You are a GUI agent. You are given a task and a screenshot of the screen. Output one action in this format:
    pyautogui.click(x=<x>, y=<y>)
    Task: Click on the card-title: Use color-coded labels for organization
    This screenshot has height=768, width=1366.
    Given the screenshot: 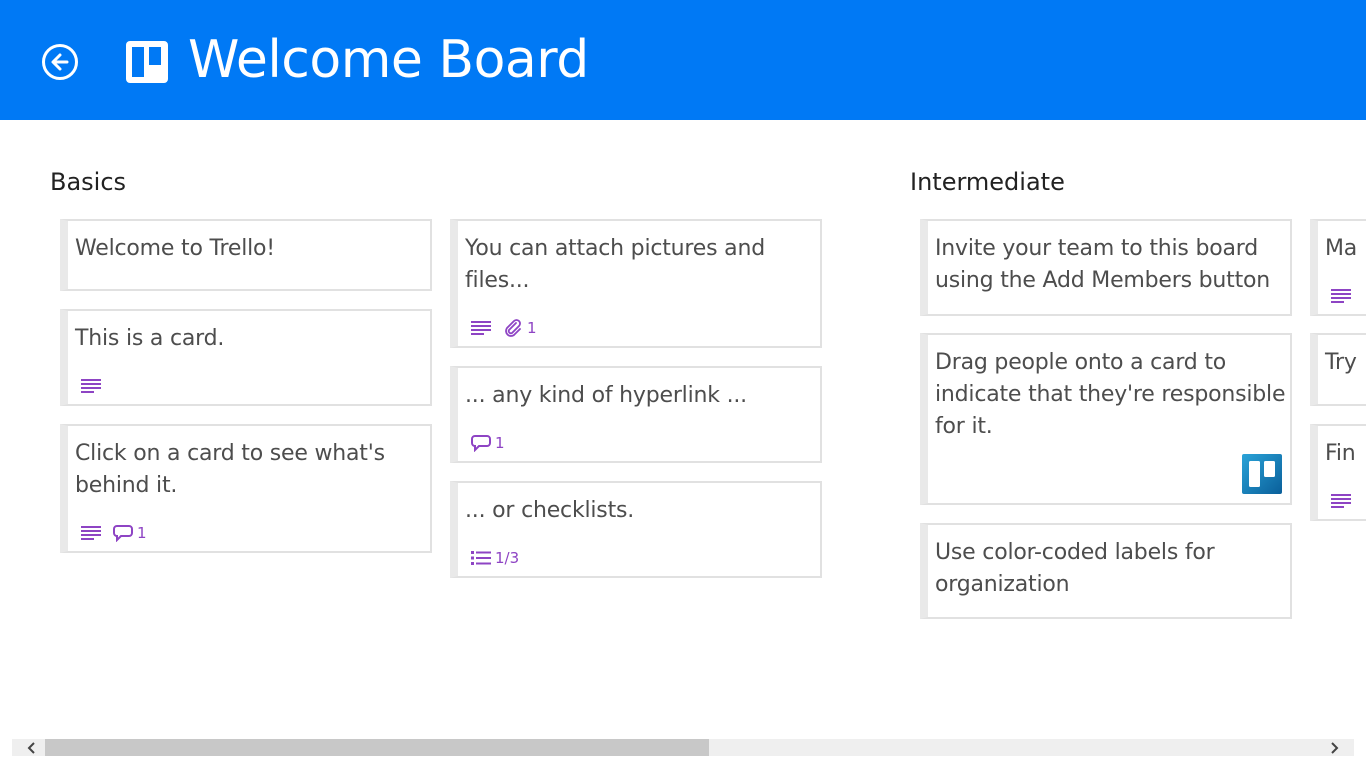 What is the action you would take?
    pyautogui.click(x=1075, y=568)
    